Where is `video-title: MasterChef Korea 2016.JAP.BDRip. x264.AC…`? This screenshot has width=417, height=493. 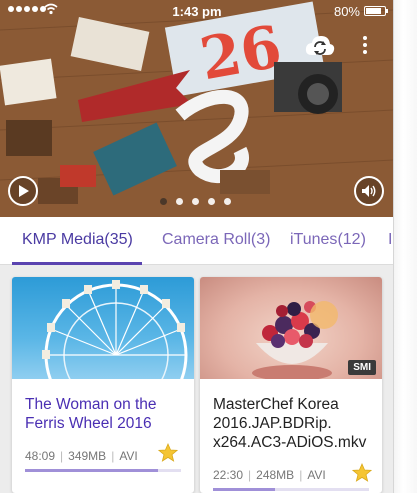 video-title: MasterChef Korea 2016.JAP.BDRip. x264.AC… is located at coordinates (293, 423).